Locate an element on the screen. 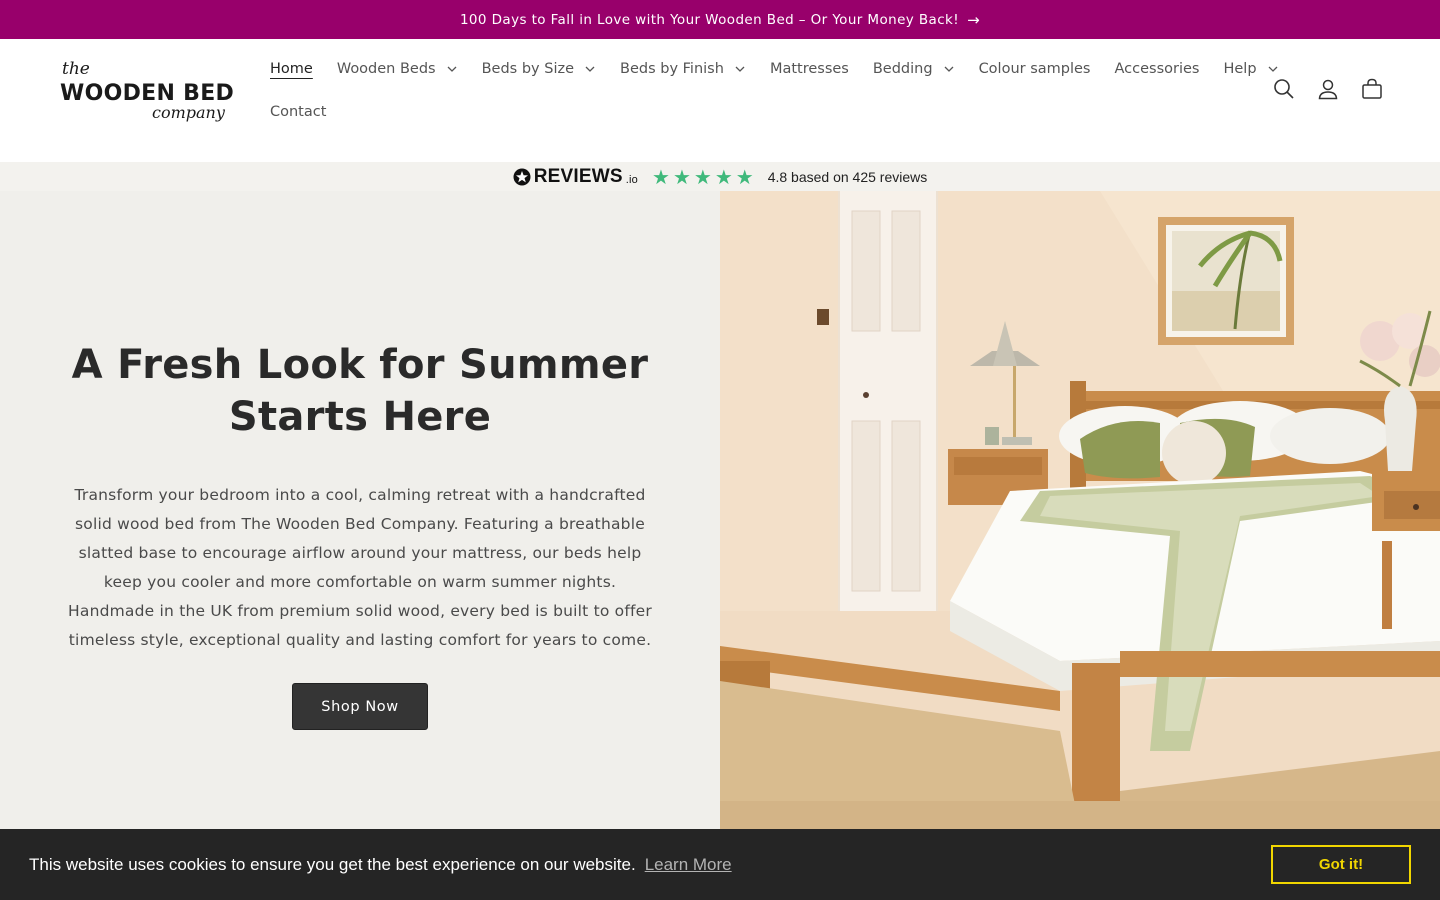  nav-item-beds-by-size: Beds by Size is located at coordinates (539, 68).